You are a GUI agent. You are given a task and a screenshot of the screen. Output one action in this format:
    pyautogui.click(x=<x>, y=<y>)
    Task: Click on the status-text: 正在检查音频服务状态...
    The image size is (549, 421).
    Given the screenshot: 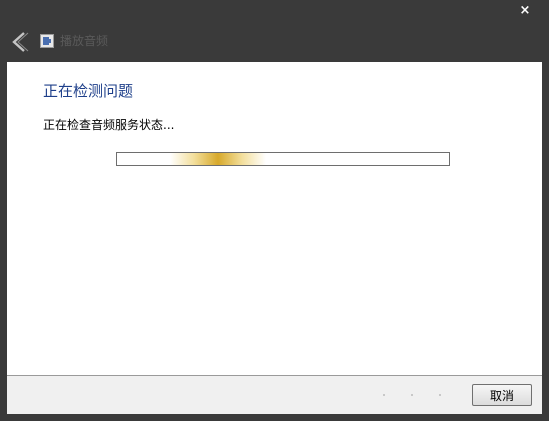 What is the action you would take?
    pyautogui.click(x=109, y=125)
    